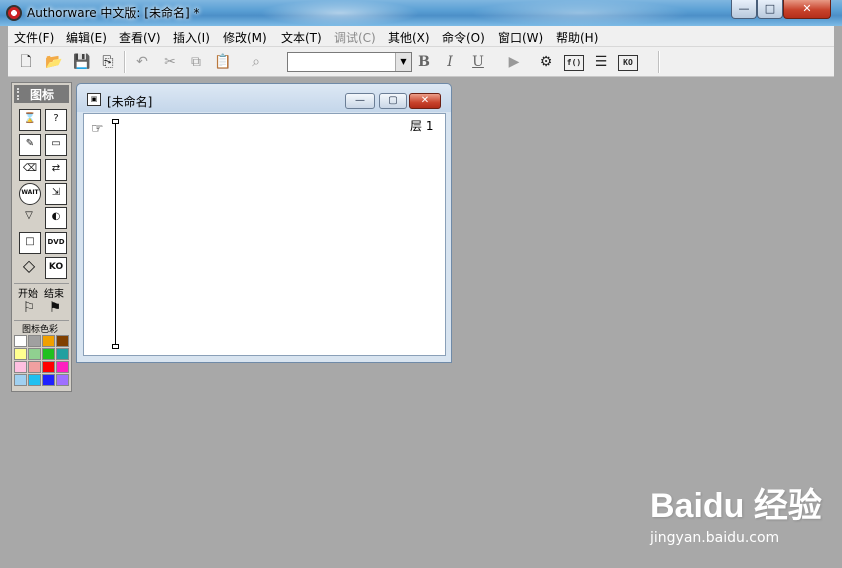 This screenshot has height=568, width=842. What do you see at coordinates (30, 120) in the screenshot?
I see `display-icon: ⌛` at bounding box center [30, 120].